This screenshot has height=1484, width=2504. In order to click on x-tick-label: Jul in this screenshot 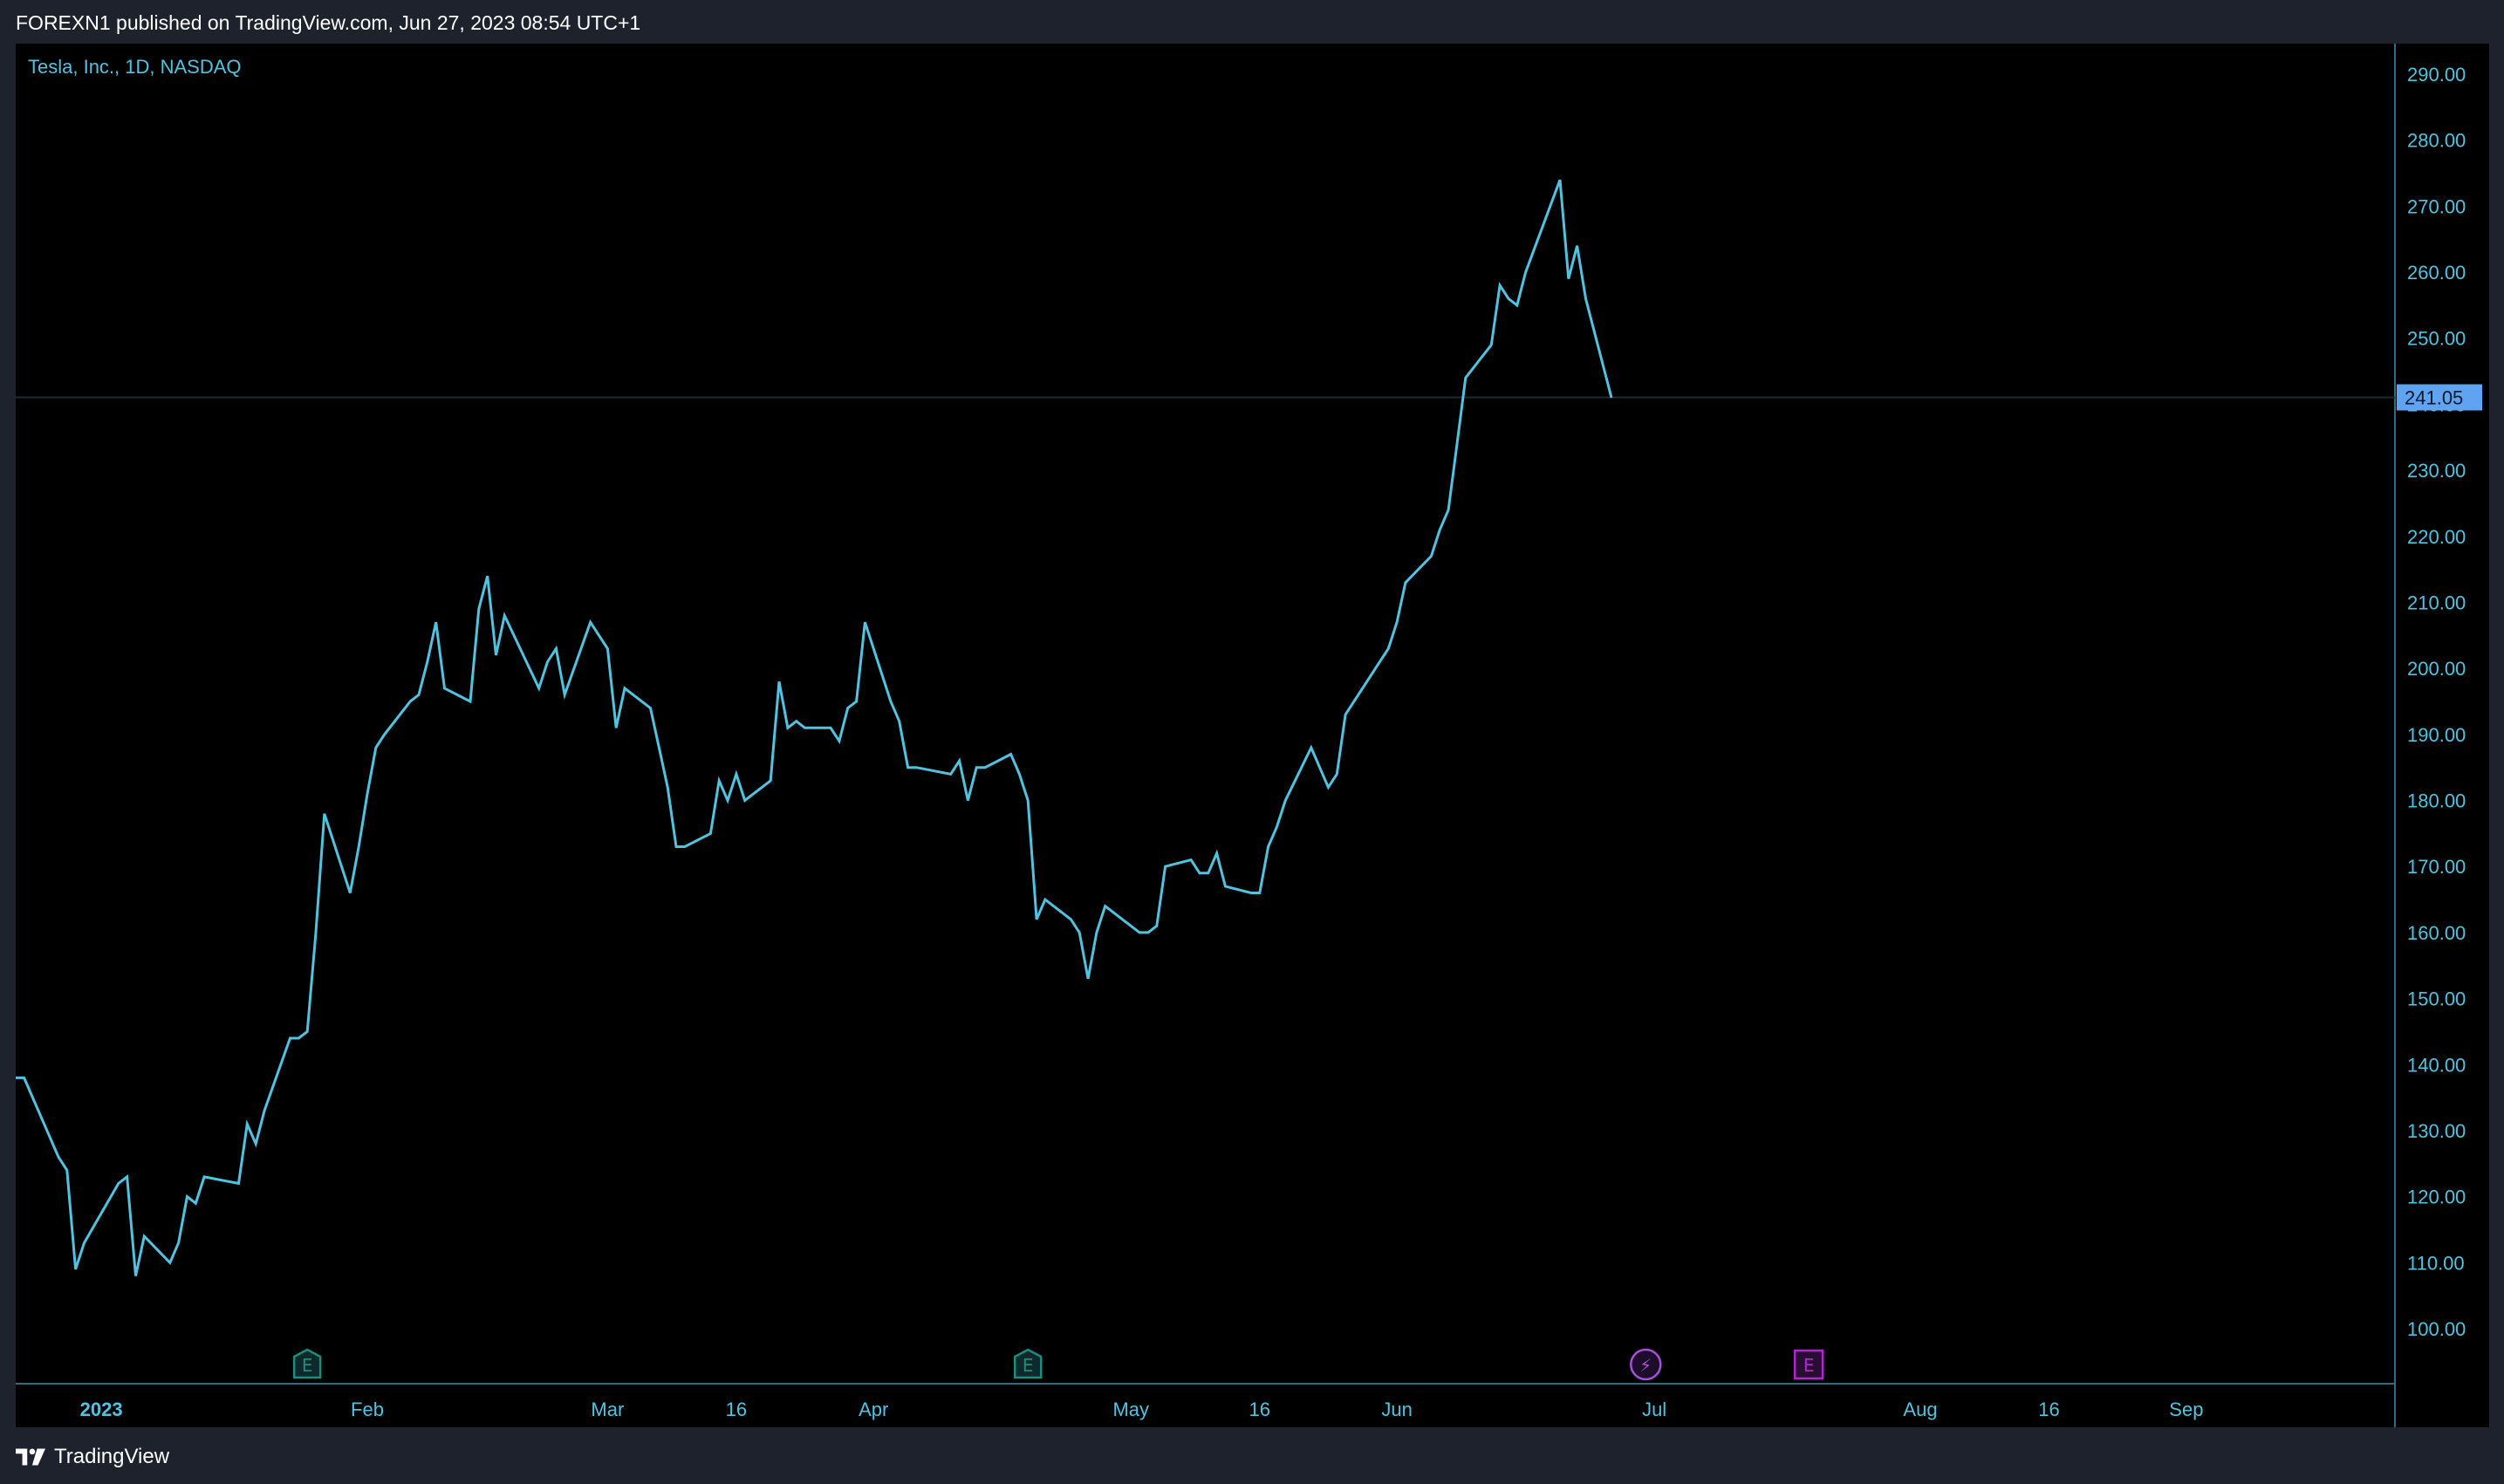, I will do `click(1654, 1409)`.